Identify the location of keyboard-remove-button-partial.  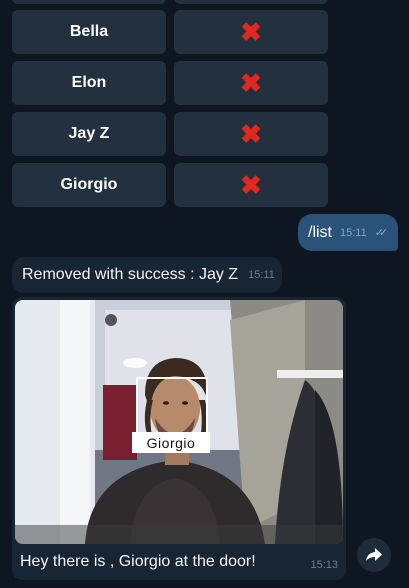
(251, 2).